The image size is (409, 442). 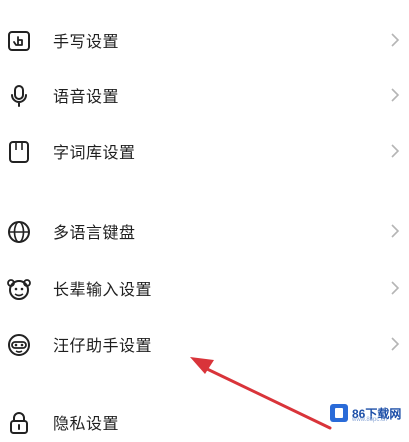 What do you see at coordinates (204, 40) in the screenshot?
I see `settings-item-handwriting: 手写设置` at bounding box center [204, 40].